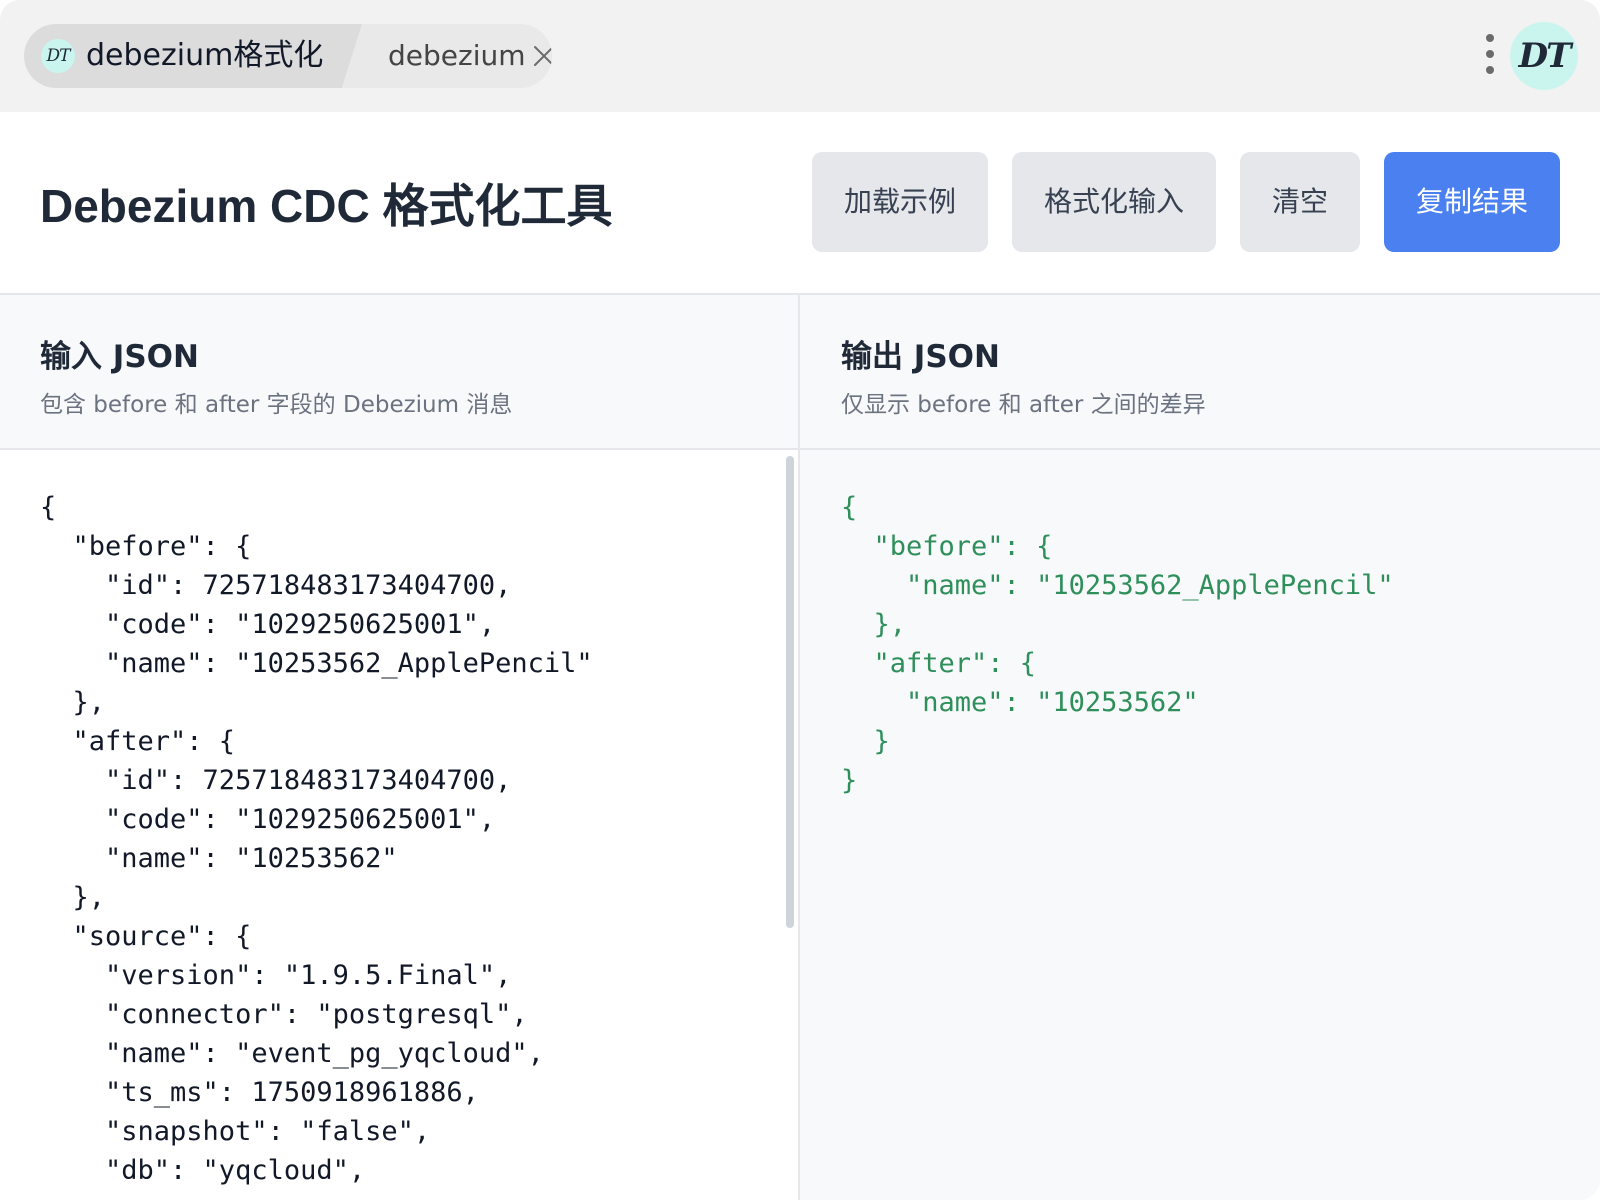 This screenshot has width=1600, height=1200. What do you see at coordinates (1023, 405) in the screenshot?
I see `output-panel-subtitle: 仅显示 before 和 after 之间的差异` at bounding box center [1023, 405].